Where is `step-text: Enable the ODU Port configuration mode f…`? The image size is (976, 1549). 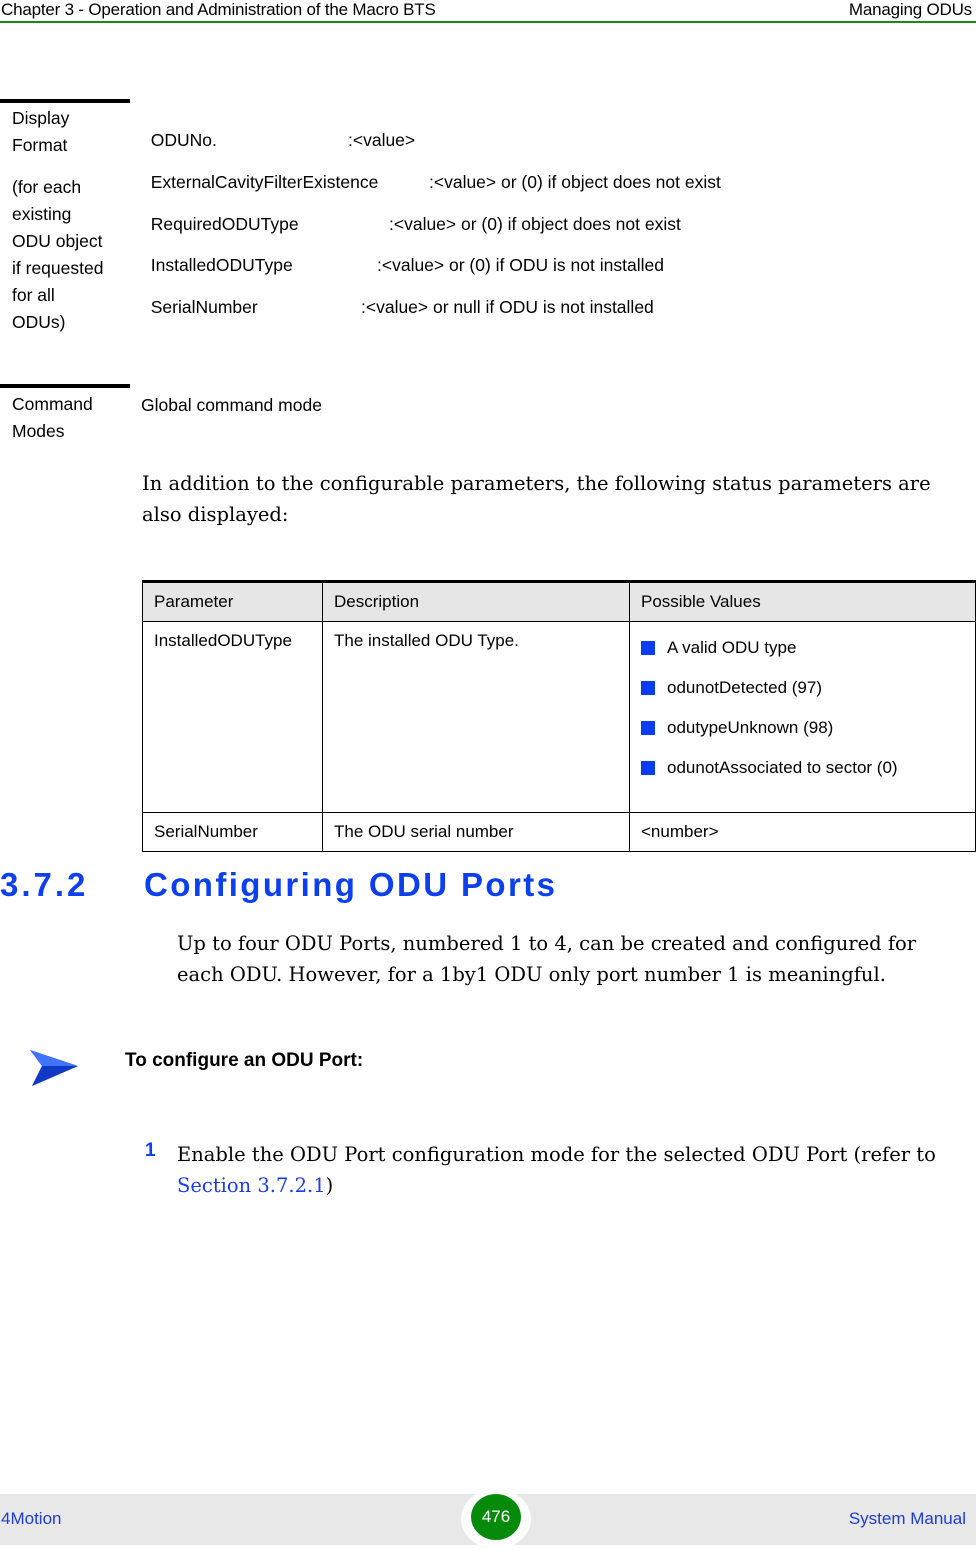
step-text: Enable the ODU Port configuration mode f… is located at coordinates (572, 1170).